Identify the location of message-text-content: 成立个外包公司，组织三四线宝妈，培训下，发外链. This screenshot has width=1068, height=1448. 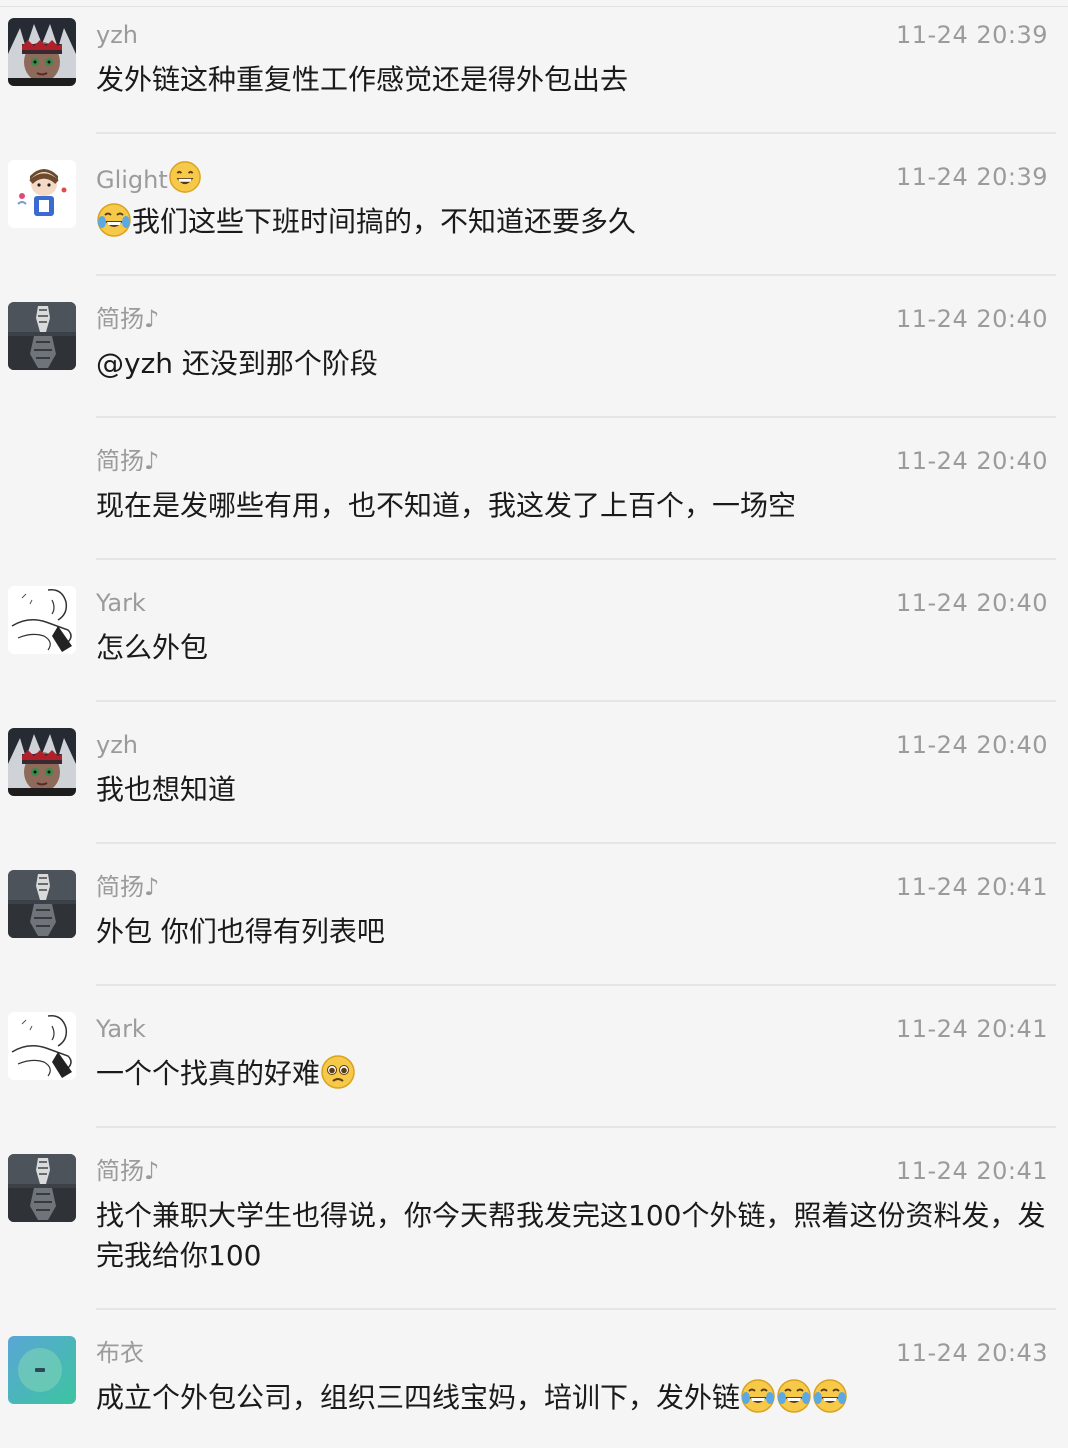
(418, 1397).